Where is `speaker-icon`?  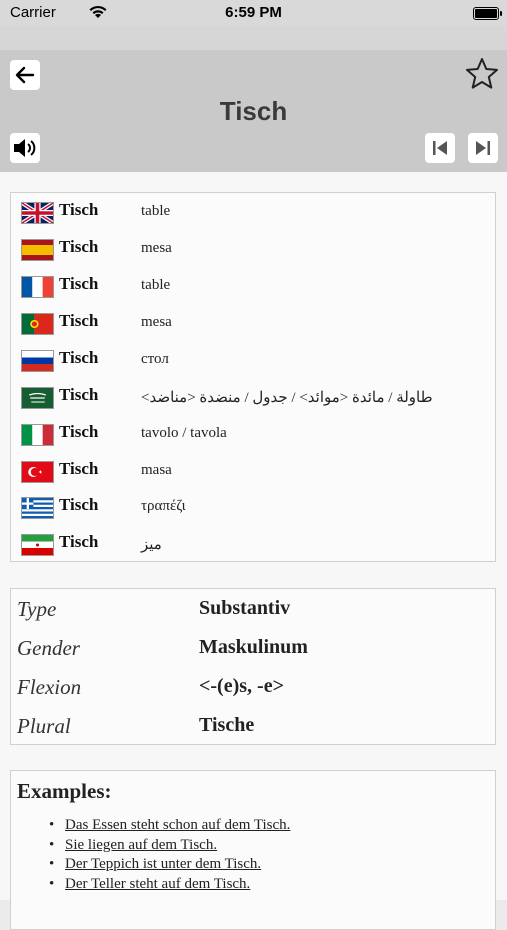 speaker-icon is located at coordinates (25, 148).